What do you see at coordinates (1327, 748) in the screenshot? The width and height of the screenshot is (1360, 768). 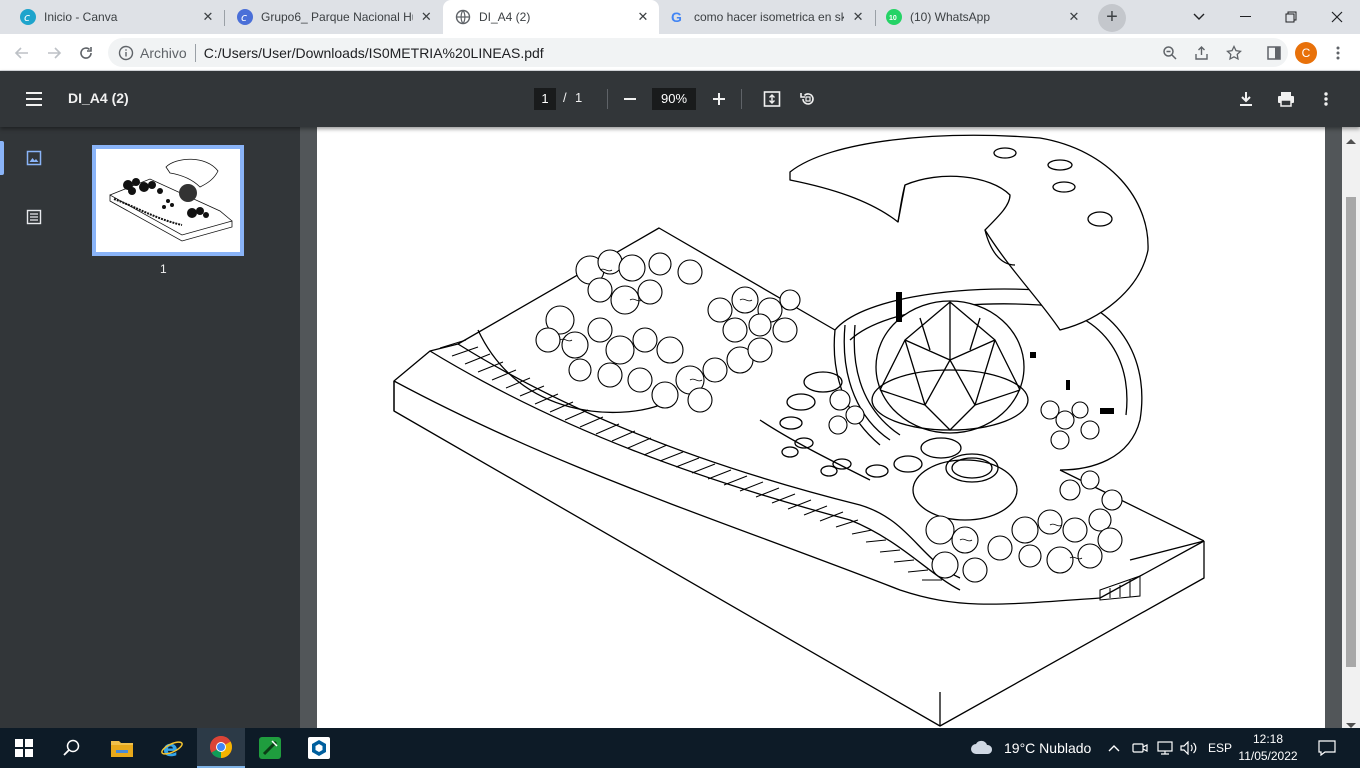 I see `notifications-icon` at bounding box center [1327, 748].